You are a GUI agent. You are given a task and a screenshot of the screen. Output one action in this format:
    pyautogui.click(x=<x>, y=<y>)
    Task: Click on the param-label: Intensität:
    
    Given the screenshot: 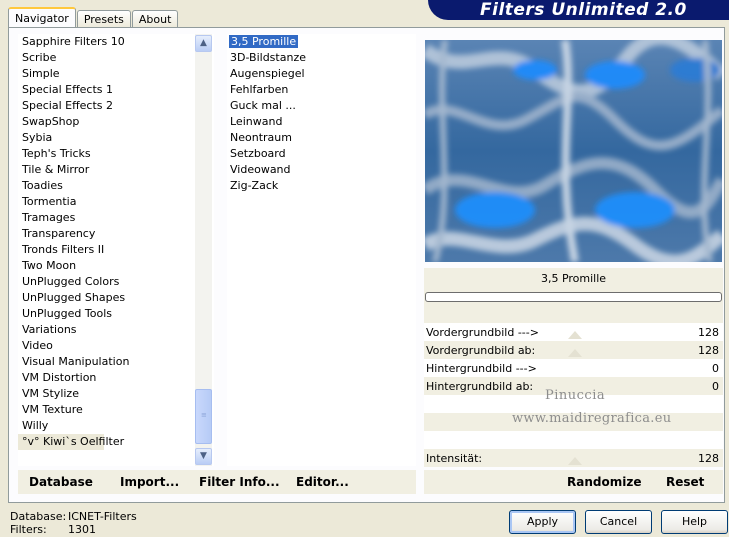 What is the action you would take?
    pyautogui.click(x=454, y=458)
    